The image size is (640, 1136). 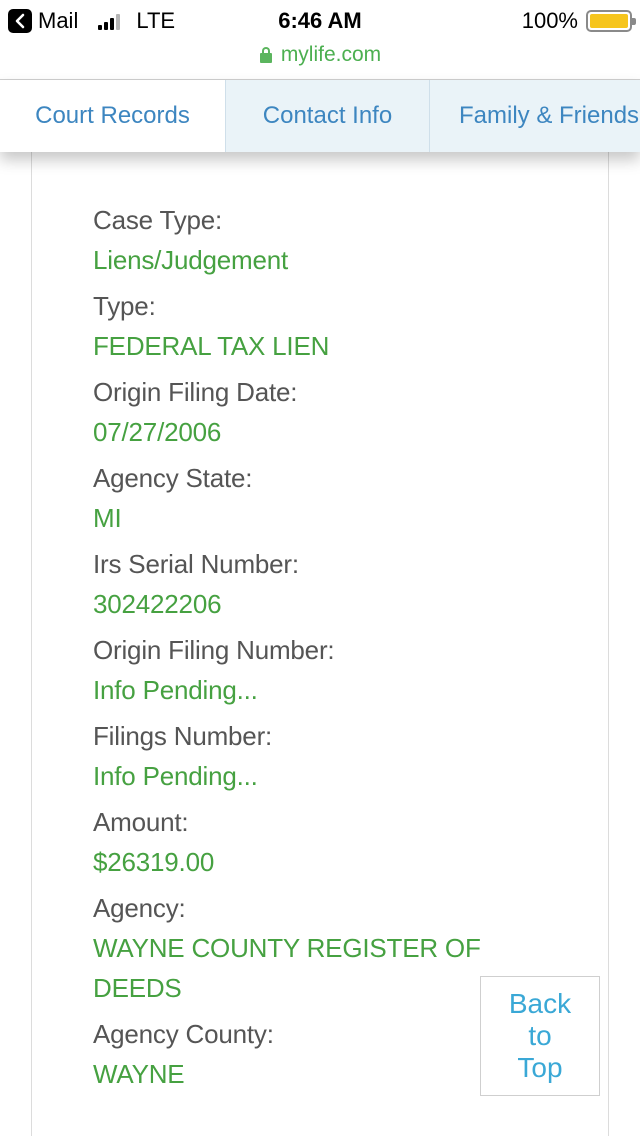 What do you see at coordinates (540, 1003) in the screenshot?
I see `back-to-top-line-1: Back` at bounding box center [540, 1003].